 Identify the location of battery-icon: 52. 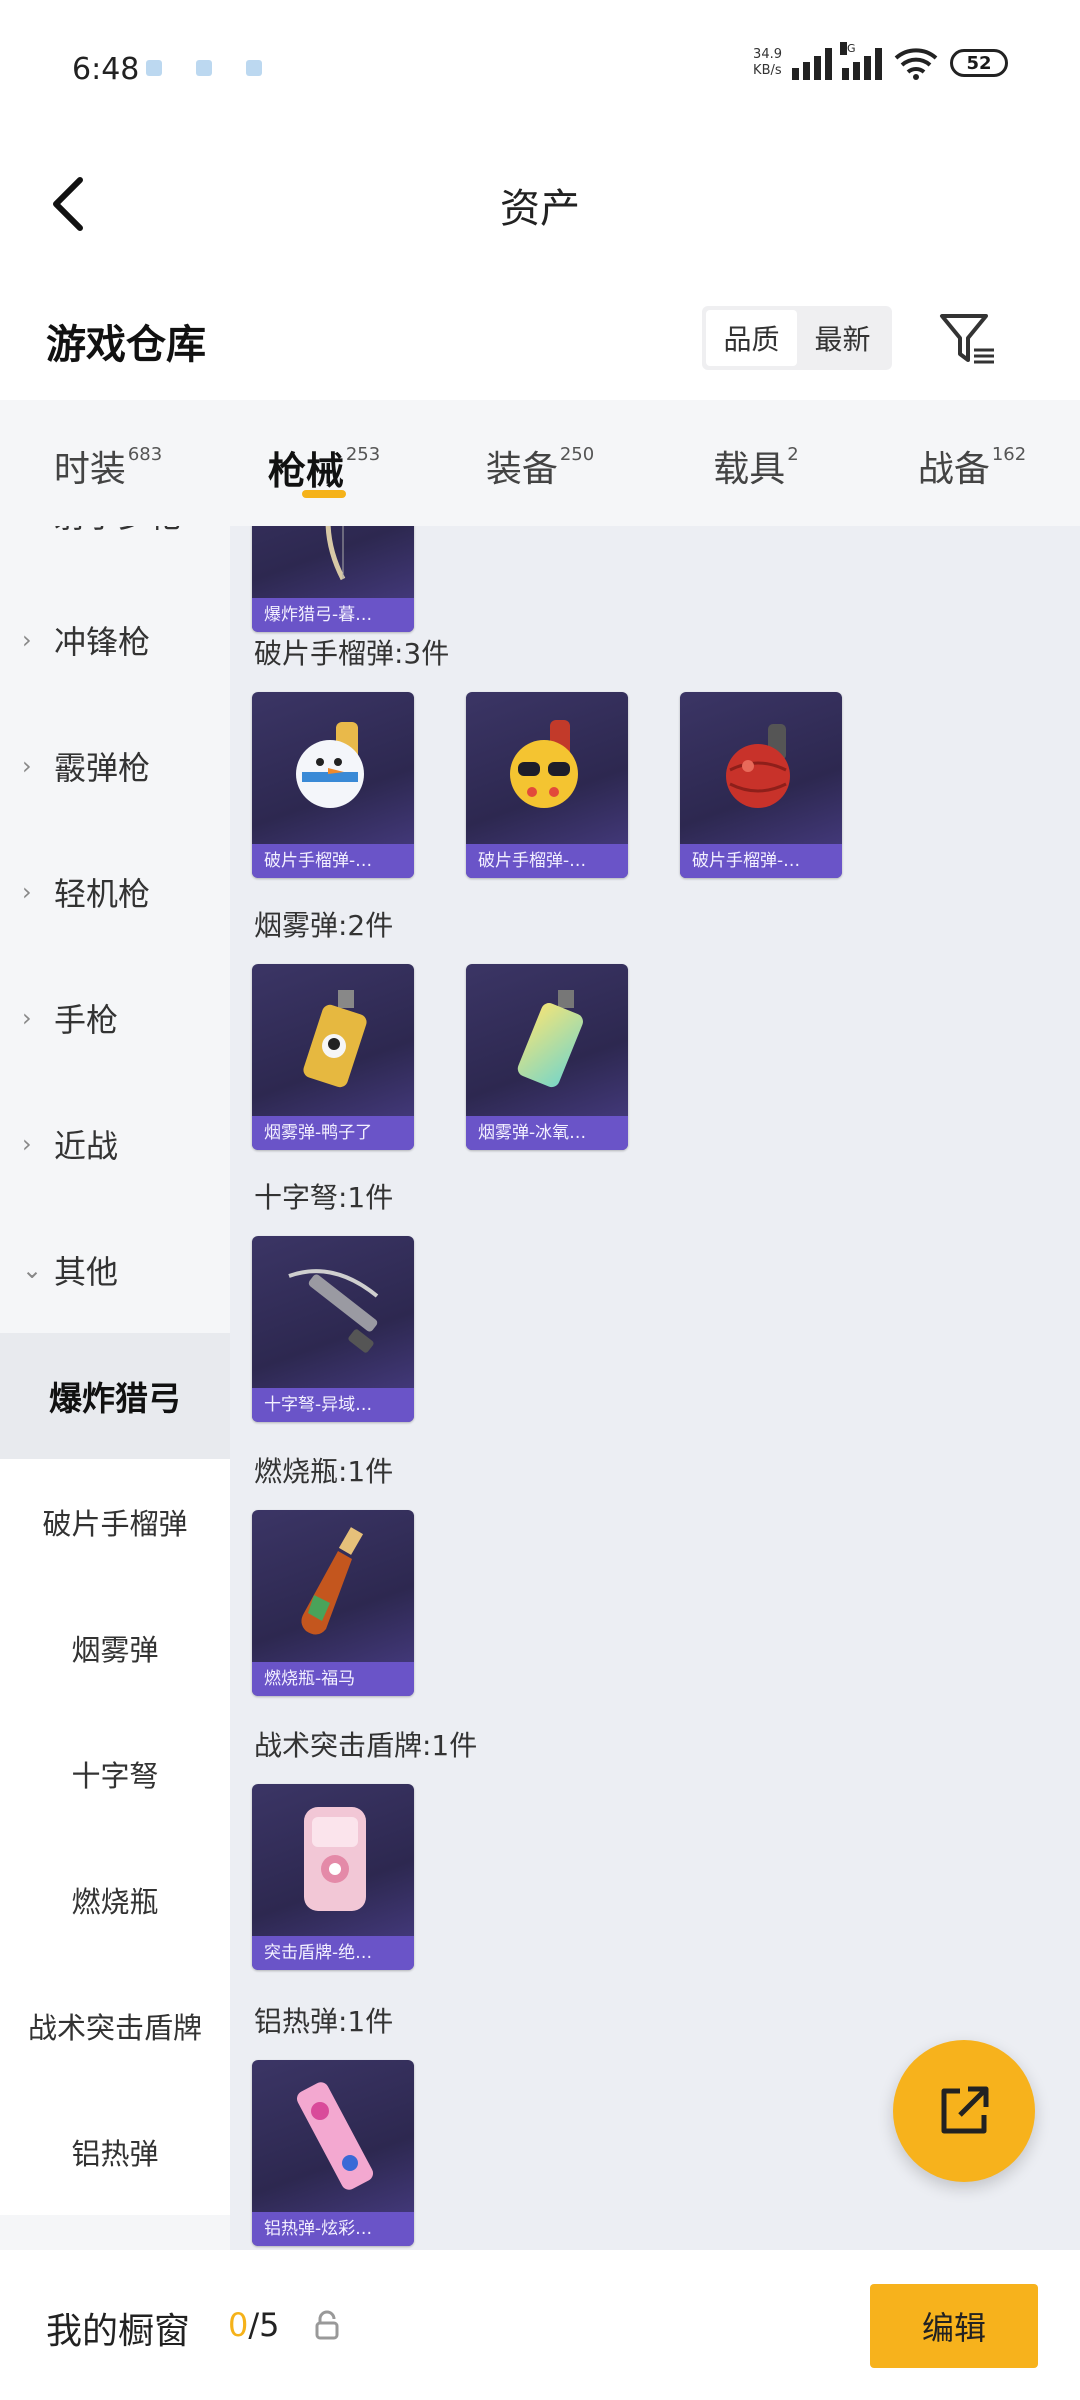
(979, 63).